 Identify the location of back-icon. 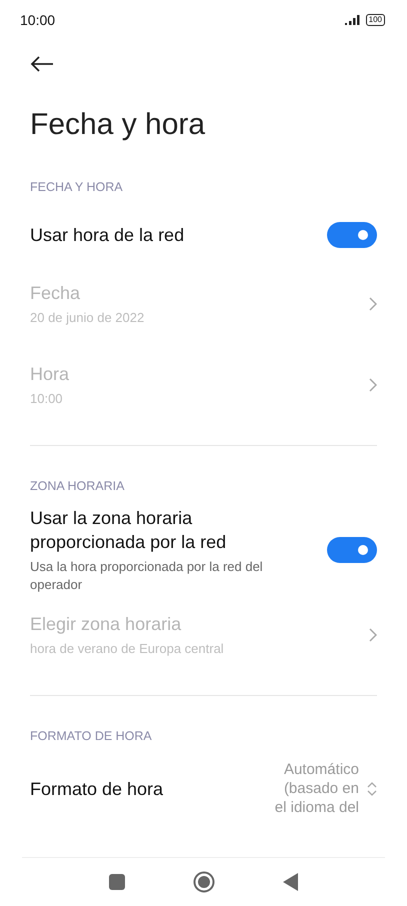
(290, 882).